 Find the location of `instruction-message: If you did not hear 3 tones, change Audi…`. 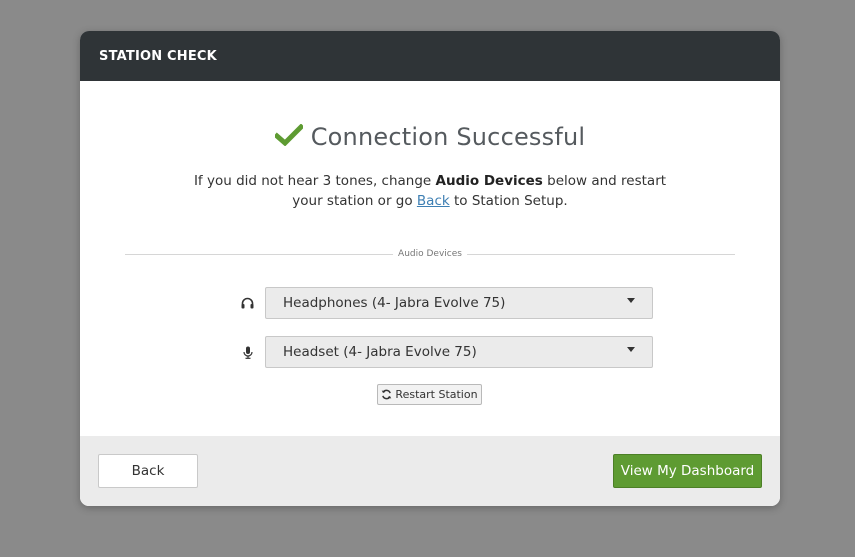

instruction-message: If you did not hear 3 tones, change Audi… is located at coordinates (430, 191).